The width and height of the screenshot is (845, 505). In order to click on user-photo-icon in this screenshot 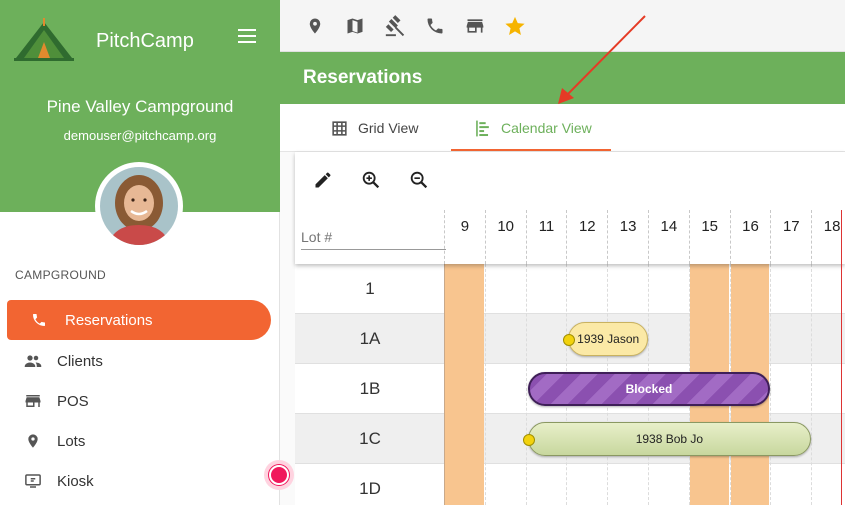, I will do `click(139, 206)`.